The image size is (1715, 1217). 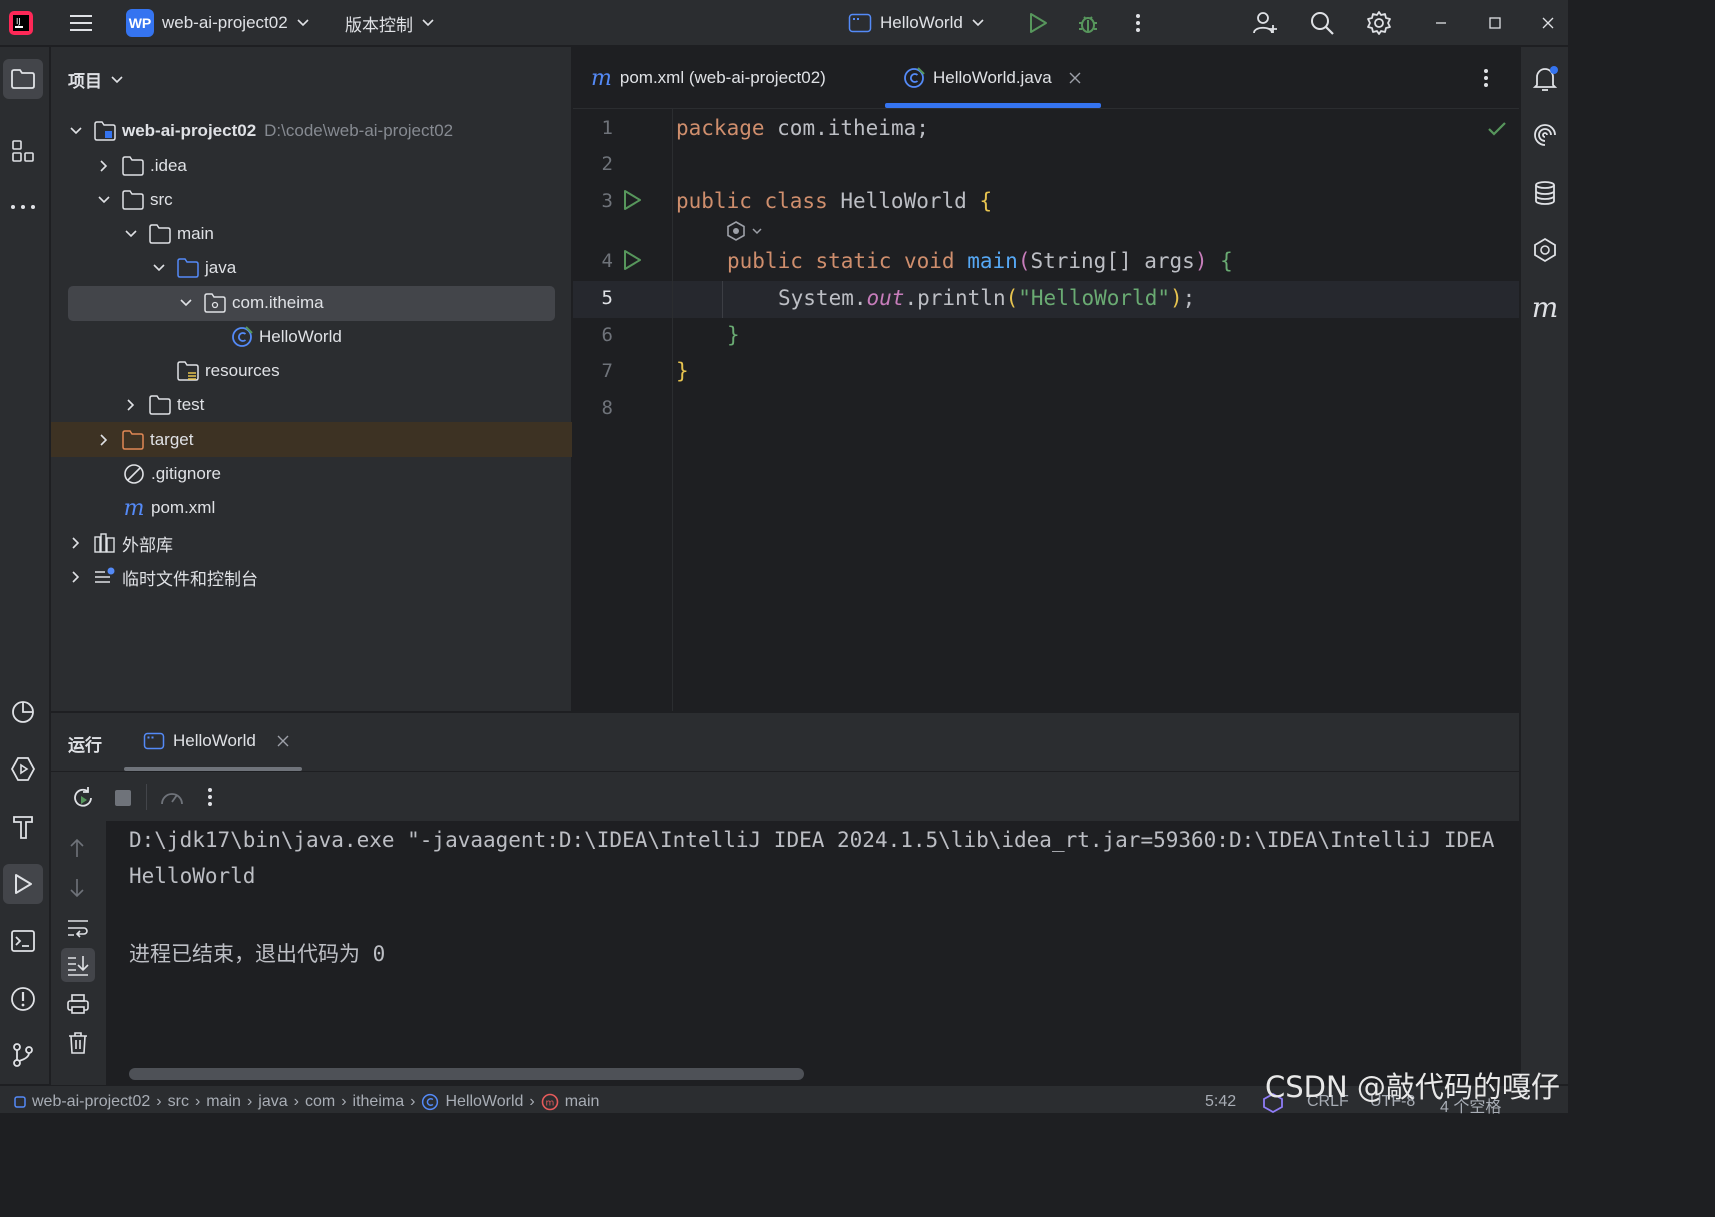 What do you see at coordinates (1038, 23) in the screenshot?
I see `run-button` at bounding box center [1038, 23].